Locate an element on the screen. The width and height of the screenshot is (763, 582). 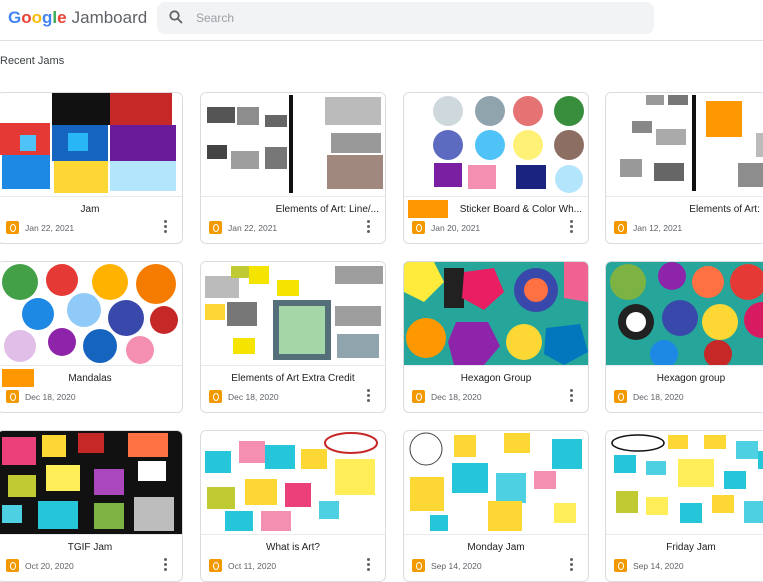
jam-card: Jam Jan 22, 2021 is located at coordinates (91, 168).